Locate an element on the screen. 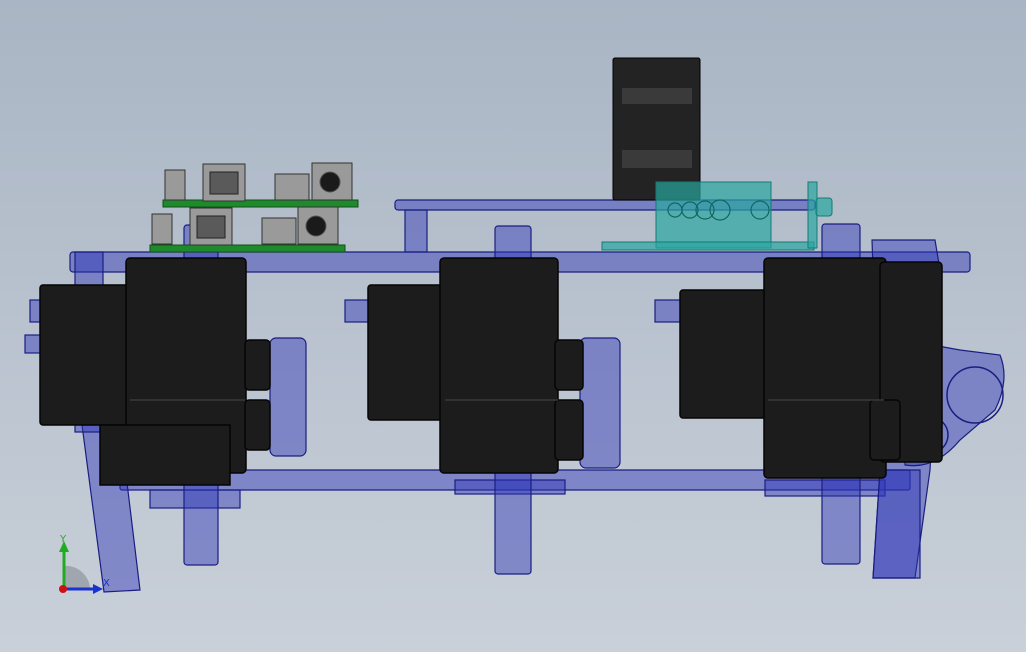  y-axis-label: Y is located at coordinates (63, 539).